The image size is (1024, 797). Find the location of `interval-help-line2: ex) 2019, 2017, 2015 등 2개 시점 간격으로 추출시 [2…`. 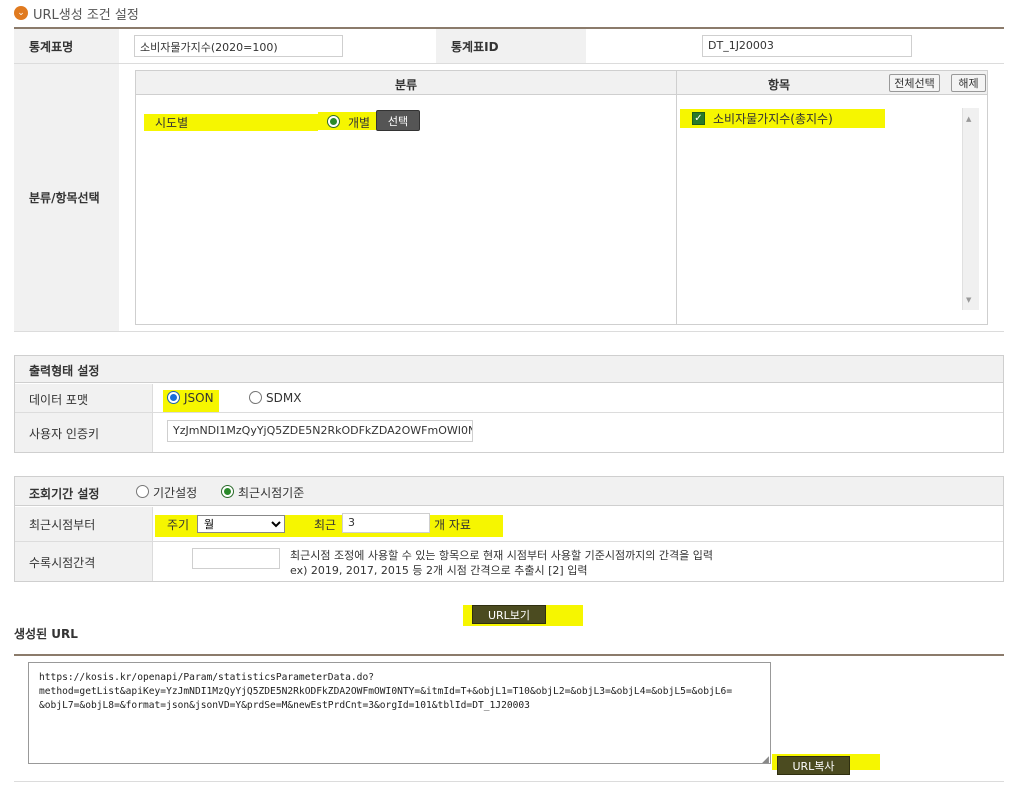

interval-help-line2: ex) 2019, 2017, 2015 등 2개 시점 간격으로 추출시 [2… is located at coordinates (439, 570).